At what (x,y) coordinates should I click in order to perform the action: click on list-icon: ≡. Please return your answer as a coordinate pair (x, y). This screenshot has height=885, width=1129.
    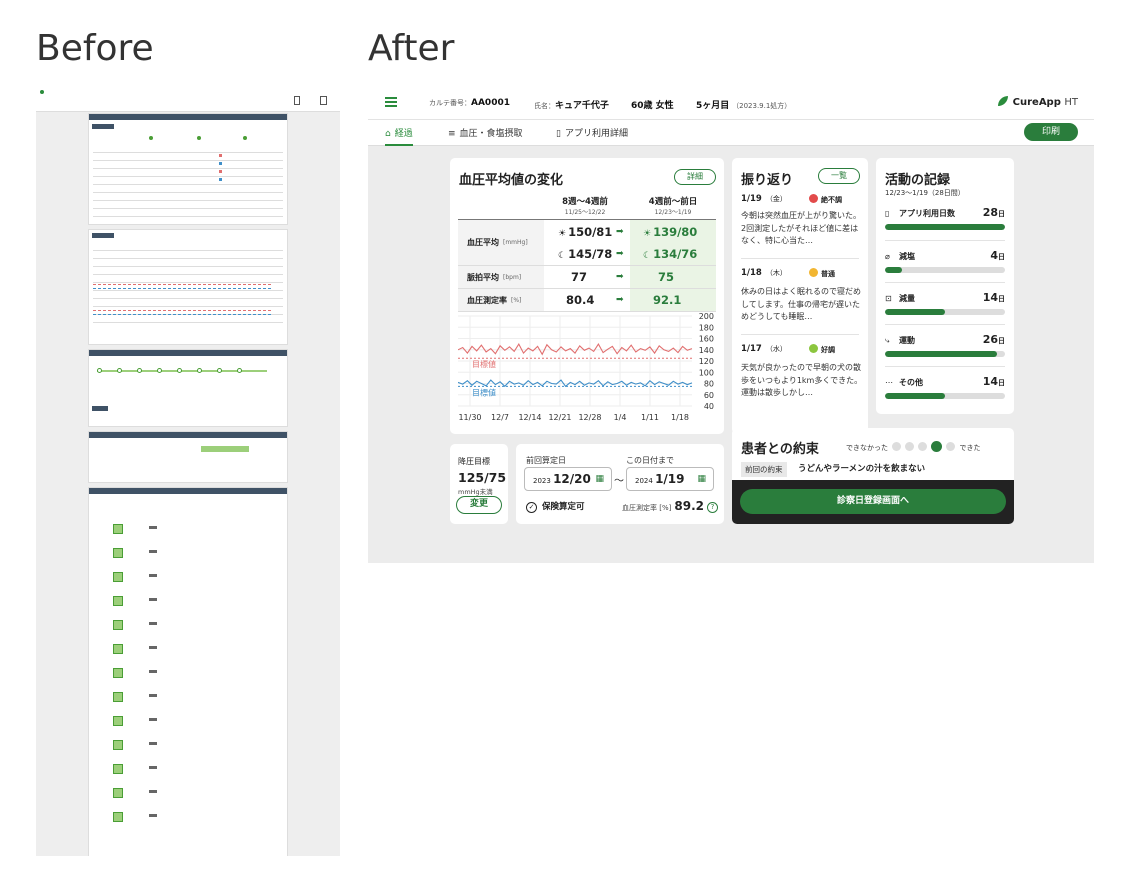
    Looking at the image, I should click on (452, 134).